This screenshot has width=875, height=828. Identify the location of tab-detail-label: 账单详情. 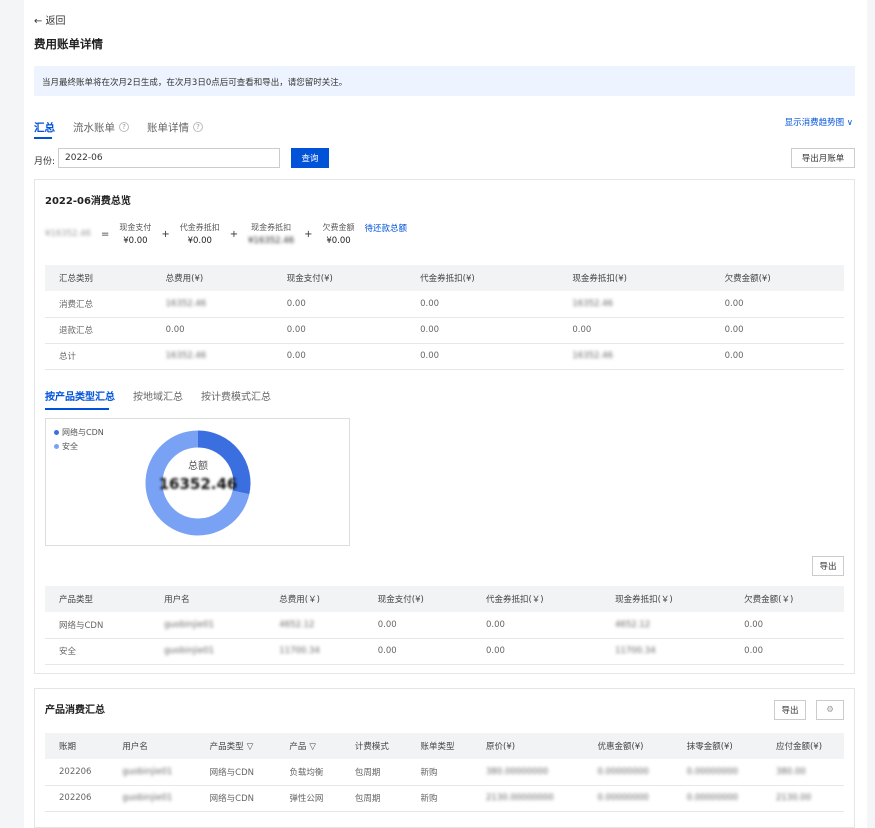
(168, 127).